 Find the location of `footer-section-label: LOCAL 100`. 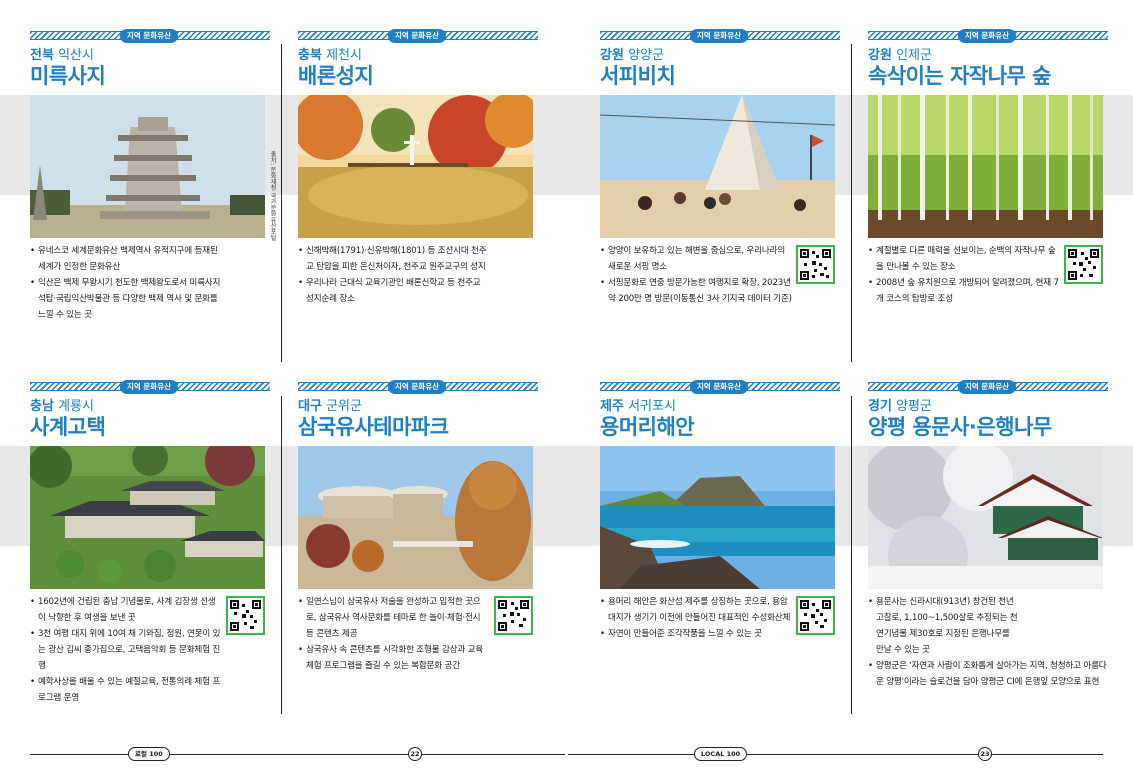

footer-section-label: LOCAL 100 is located at coordinates (721, 754).